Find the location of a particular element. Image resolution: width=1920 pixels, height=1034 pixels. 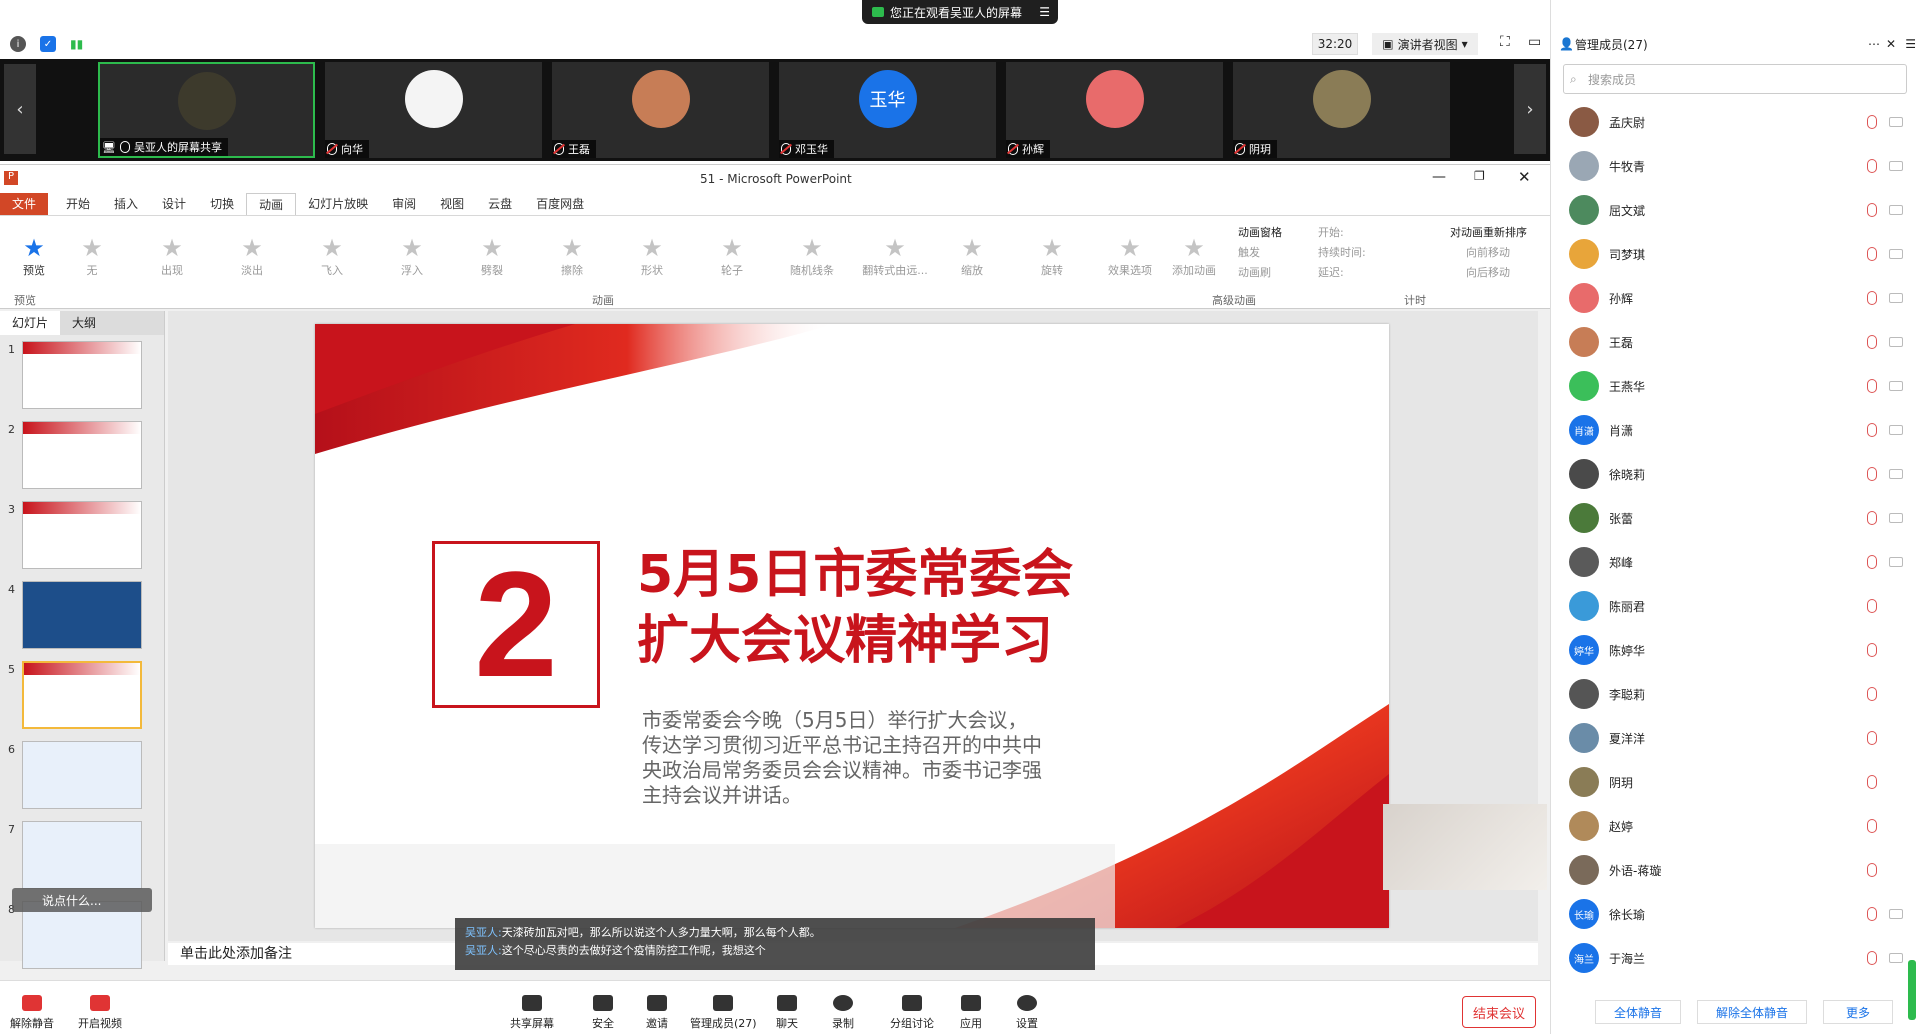

shield-icon: ✓ is located at coordinates (48, 44).